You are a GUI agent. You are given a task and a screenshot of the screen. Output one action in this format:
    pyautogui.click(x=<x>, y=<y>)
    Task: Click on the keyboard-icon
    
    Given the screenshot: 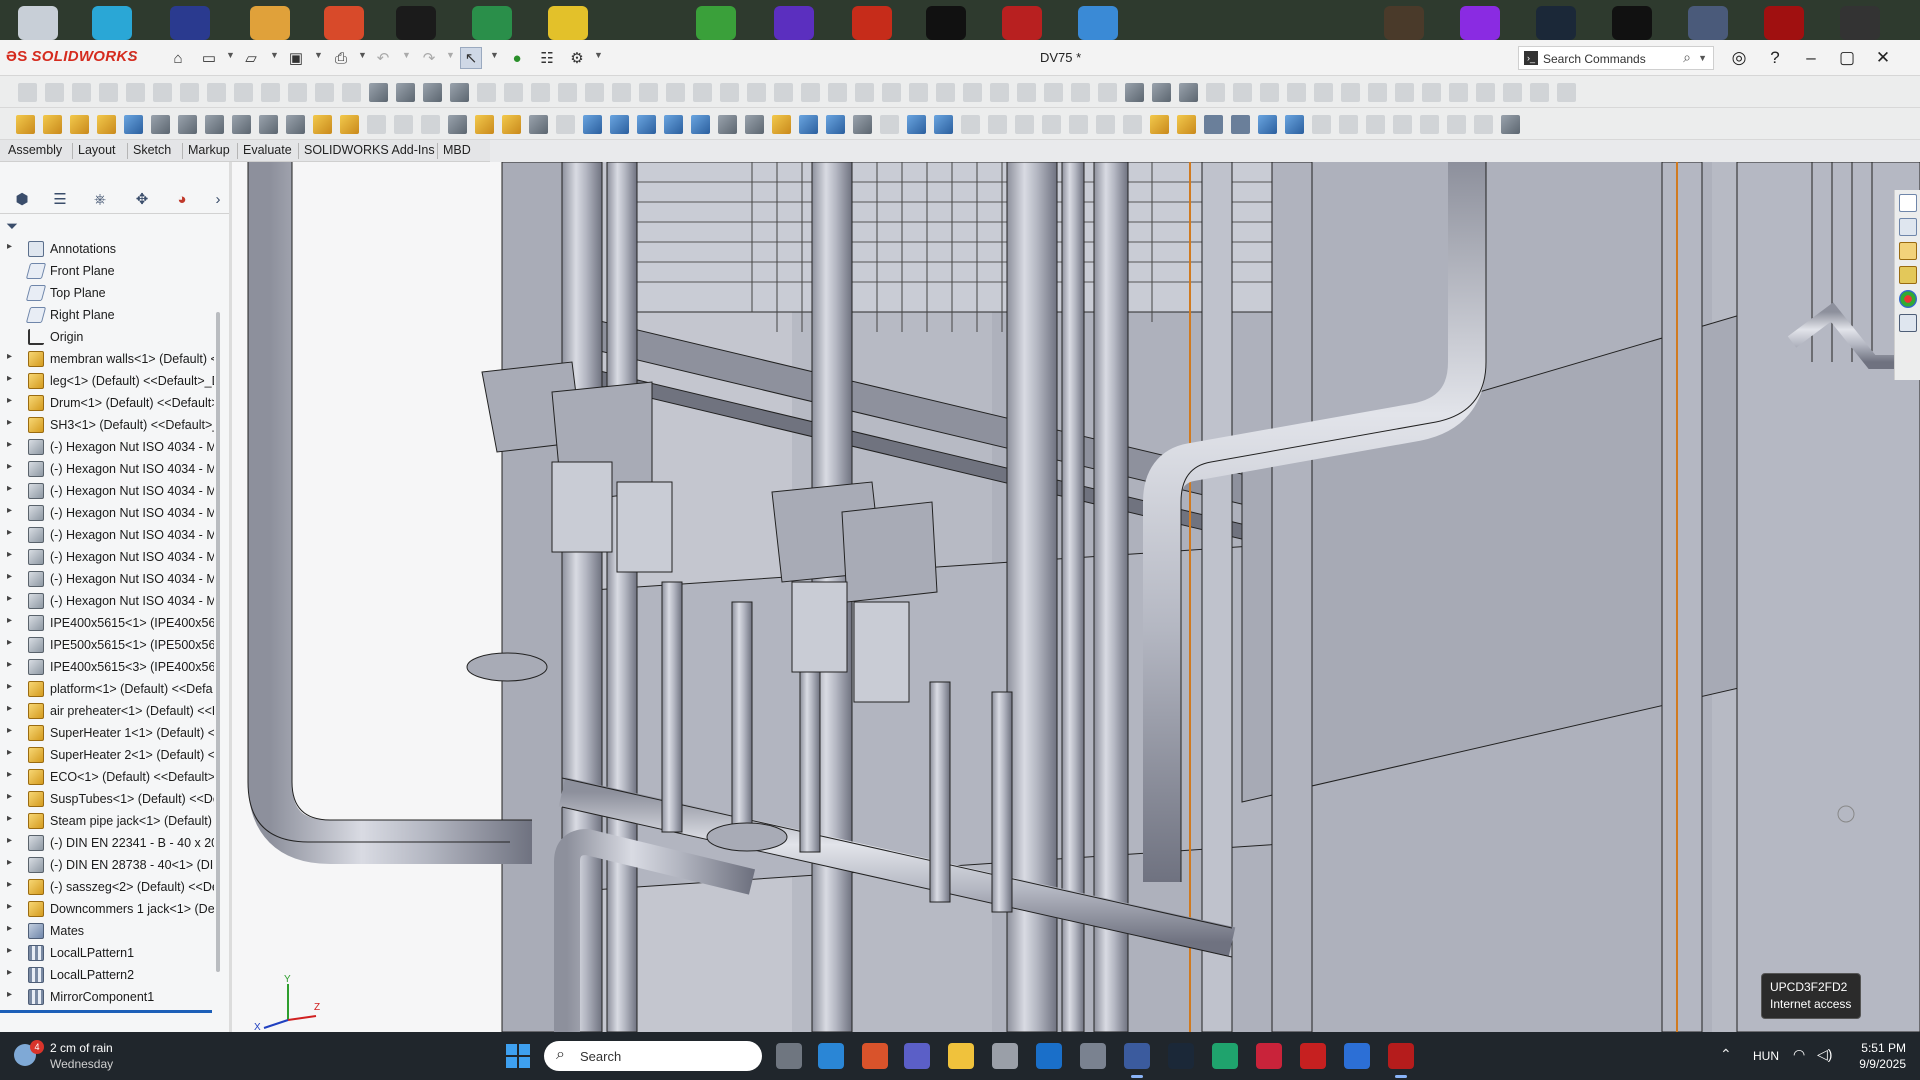 What is the action you would take?
    pyautogui.click(x=1093, y=1056)
    